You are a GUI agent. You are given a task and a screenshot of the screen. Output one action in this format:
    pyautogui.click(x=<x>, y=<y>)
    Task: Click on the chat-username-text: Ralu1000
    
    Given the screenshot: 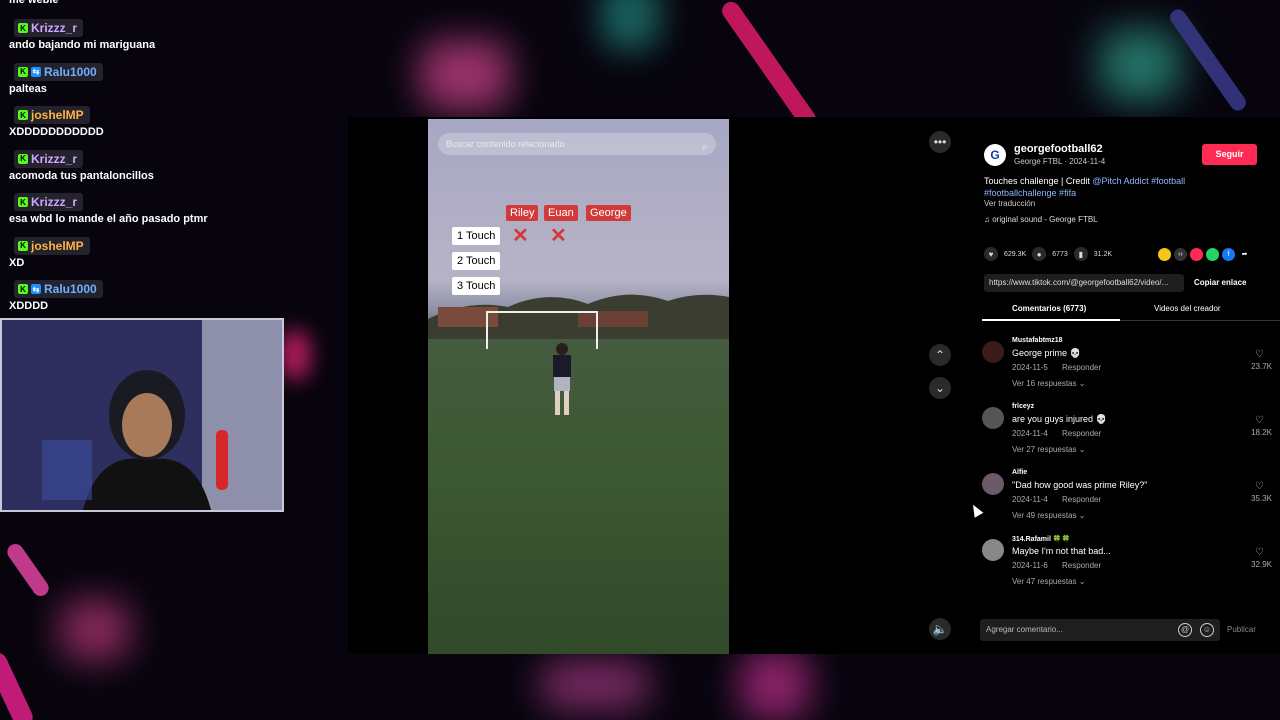 What is the action you would take?
    pyautogui.click(x=70, y=289)
    